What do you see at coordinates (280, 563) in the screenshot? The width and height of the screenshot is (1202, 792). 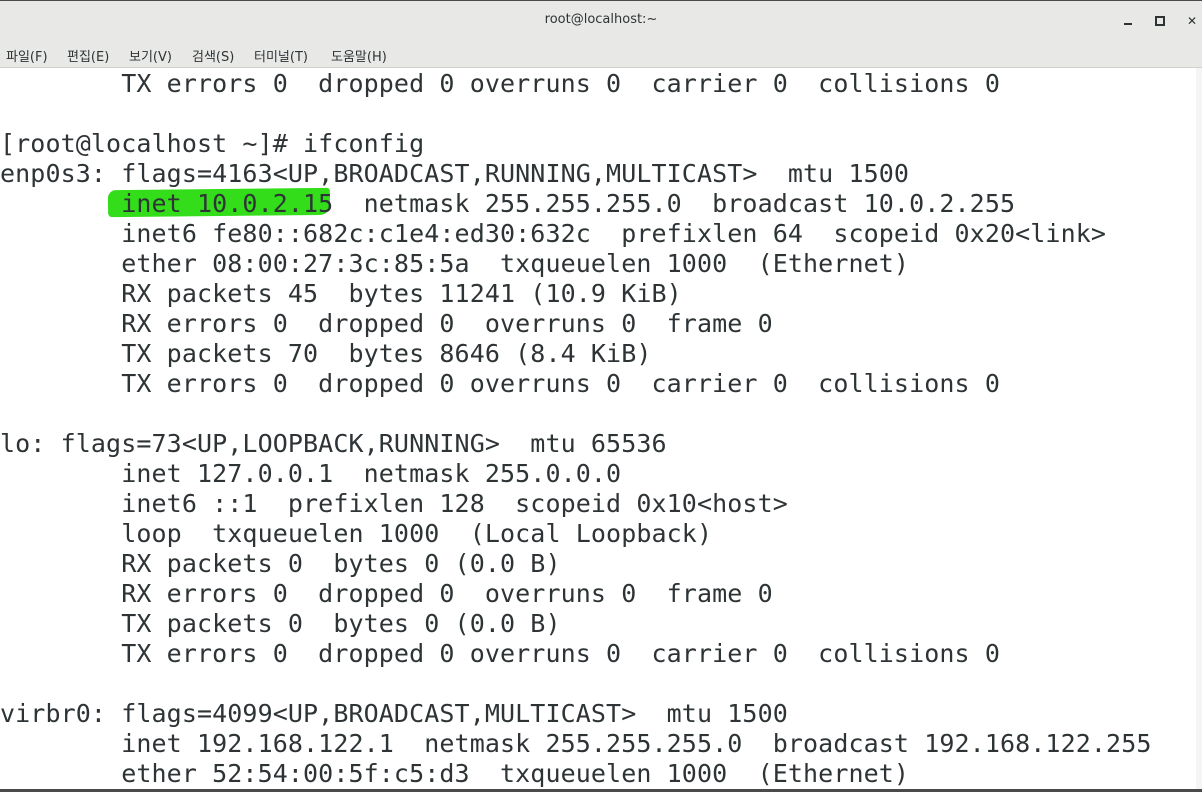 I see `terminal-line: RX packets 0 bytes 0 (0.0 B)` at bounding box center [280, 563].